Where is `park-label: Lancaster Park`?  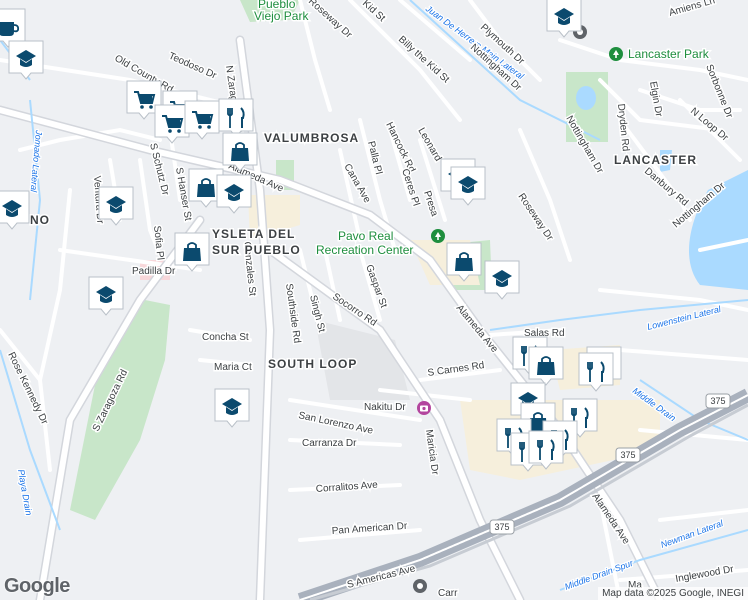
park-label: Lancaster Park is located at coordinates (669, 54).